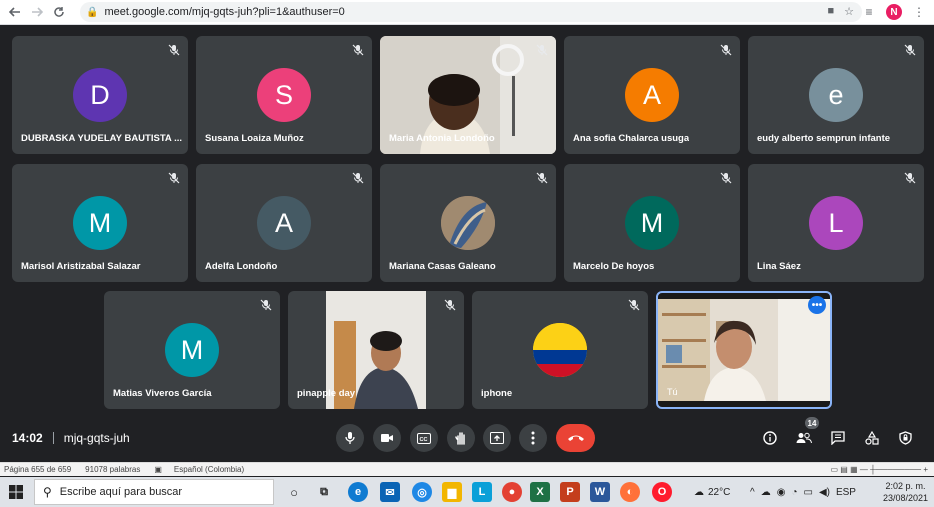 This screenshot has width=934, height=507. Describe the element at coordinates (919, 12) in the screenshot. I see `chrome-menu-icon: ⋮` at that location.